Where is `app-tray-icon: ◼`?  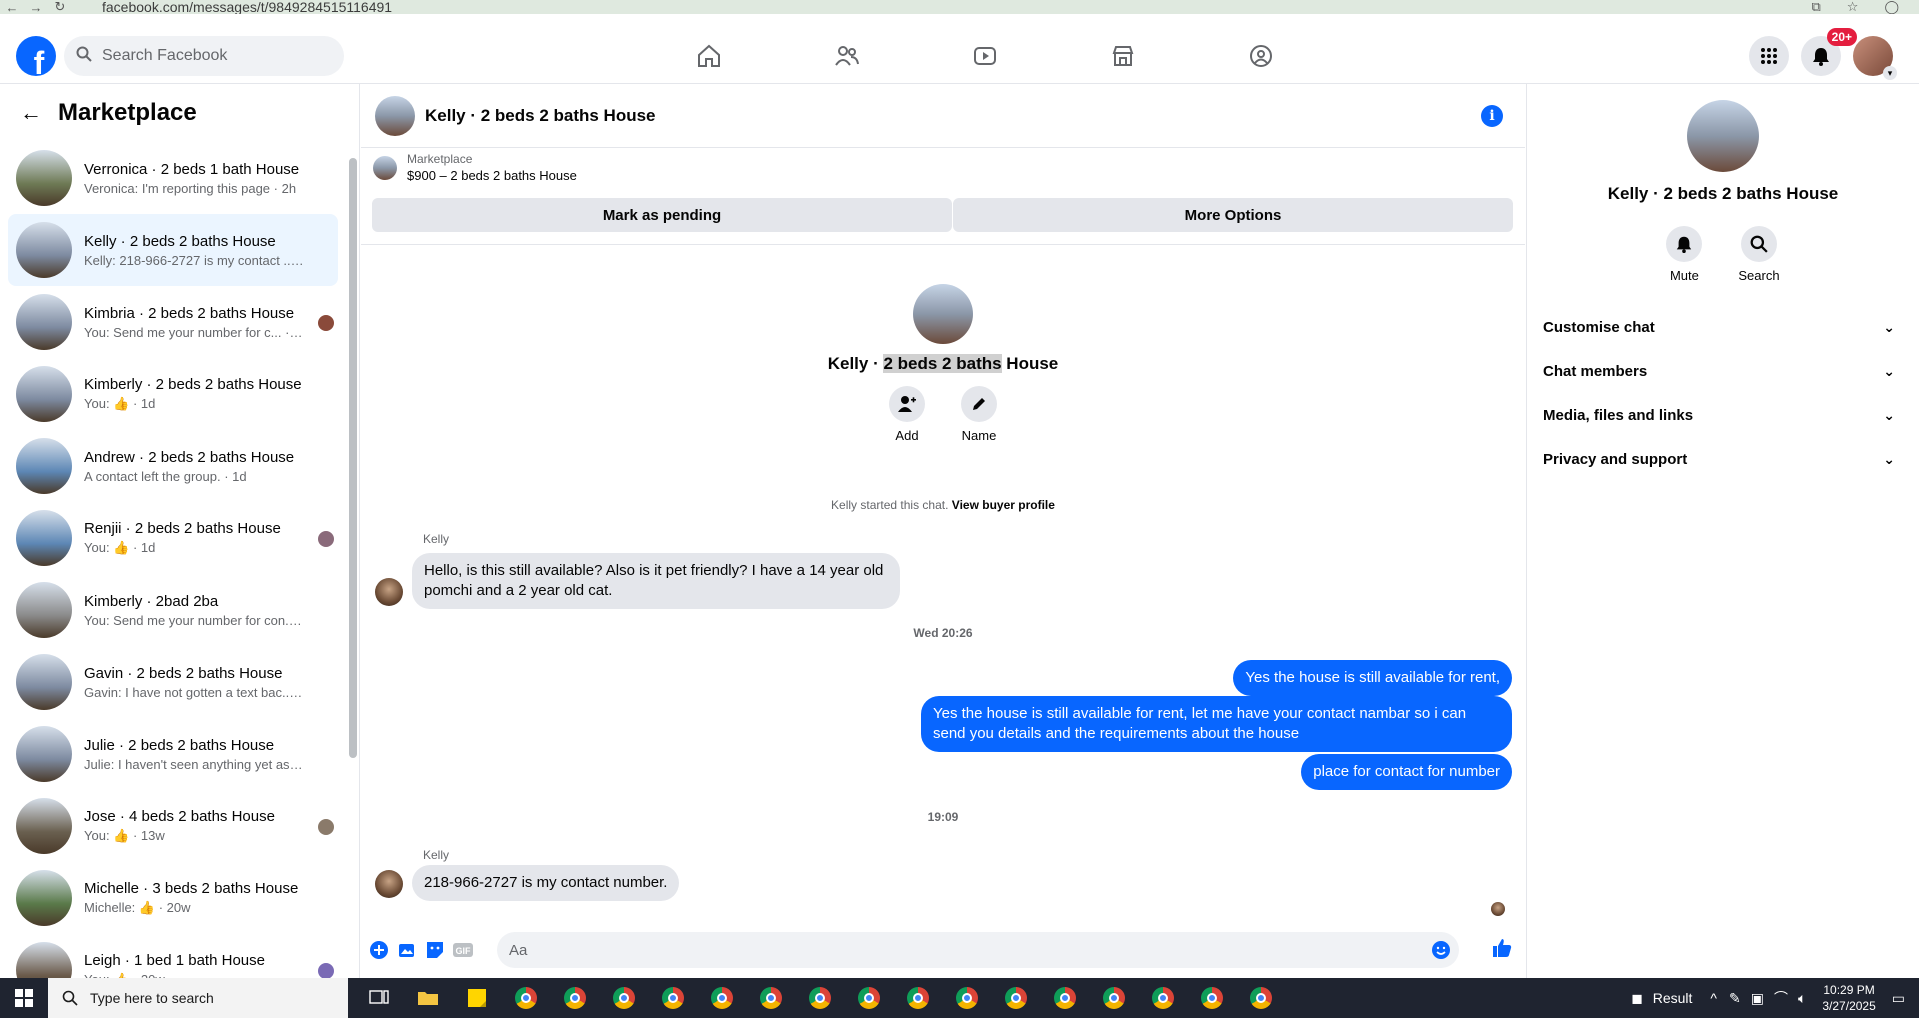 app-tray-icon: ◼ is located at coordinates (1637, 998).